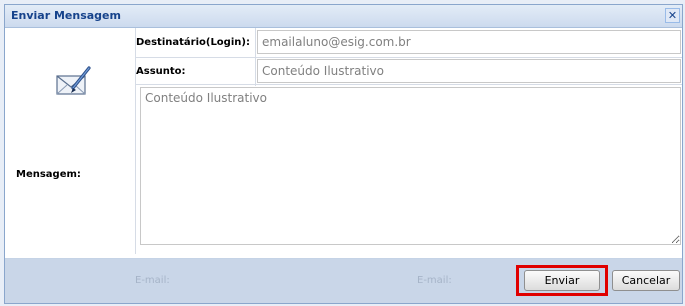 The image size is (685, 306). I want to click on dialog-footer: E-mail: E-mail: Enviar Cancelar, so click(343, 281).